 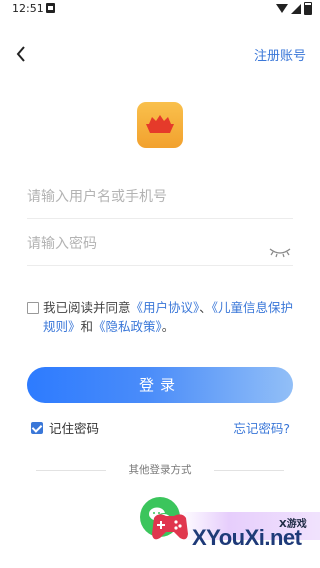 What do you see at coordinates (168, 326) in the screenshot?
I see `agreement-suffix: 。` at bounding box center [168, 326].